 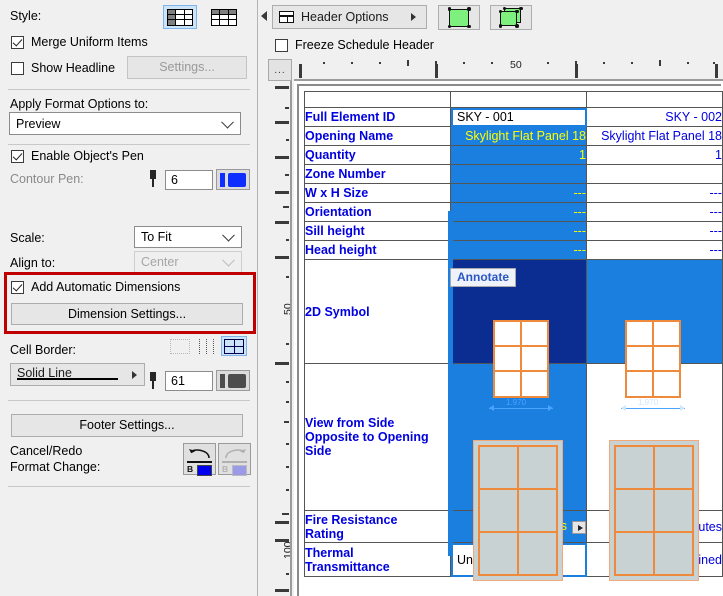 What do you see at coordinates (518, 136) in the screenshot?
I see `value-cell-a: Skylight Flat Panel 18` at bounding box center [518, 136].